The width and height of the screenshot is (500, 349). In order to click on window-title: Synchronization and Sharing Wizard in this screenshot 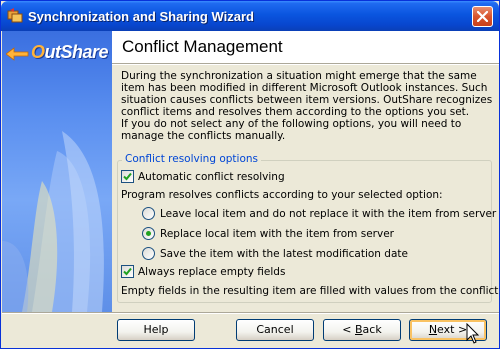, I will do `click(141, 16)`.